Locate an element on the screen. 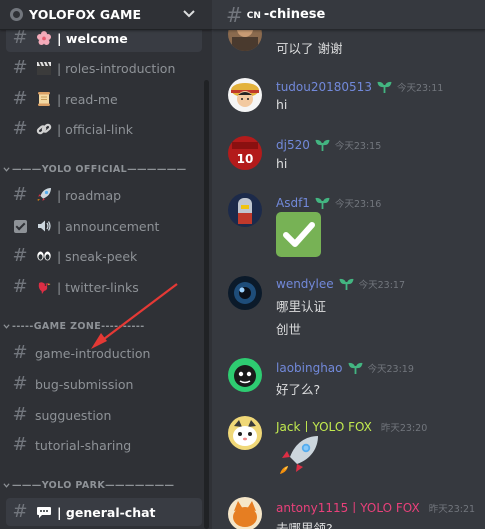  link-icon is located at coordinates (44, 129).